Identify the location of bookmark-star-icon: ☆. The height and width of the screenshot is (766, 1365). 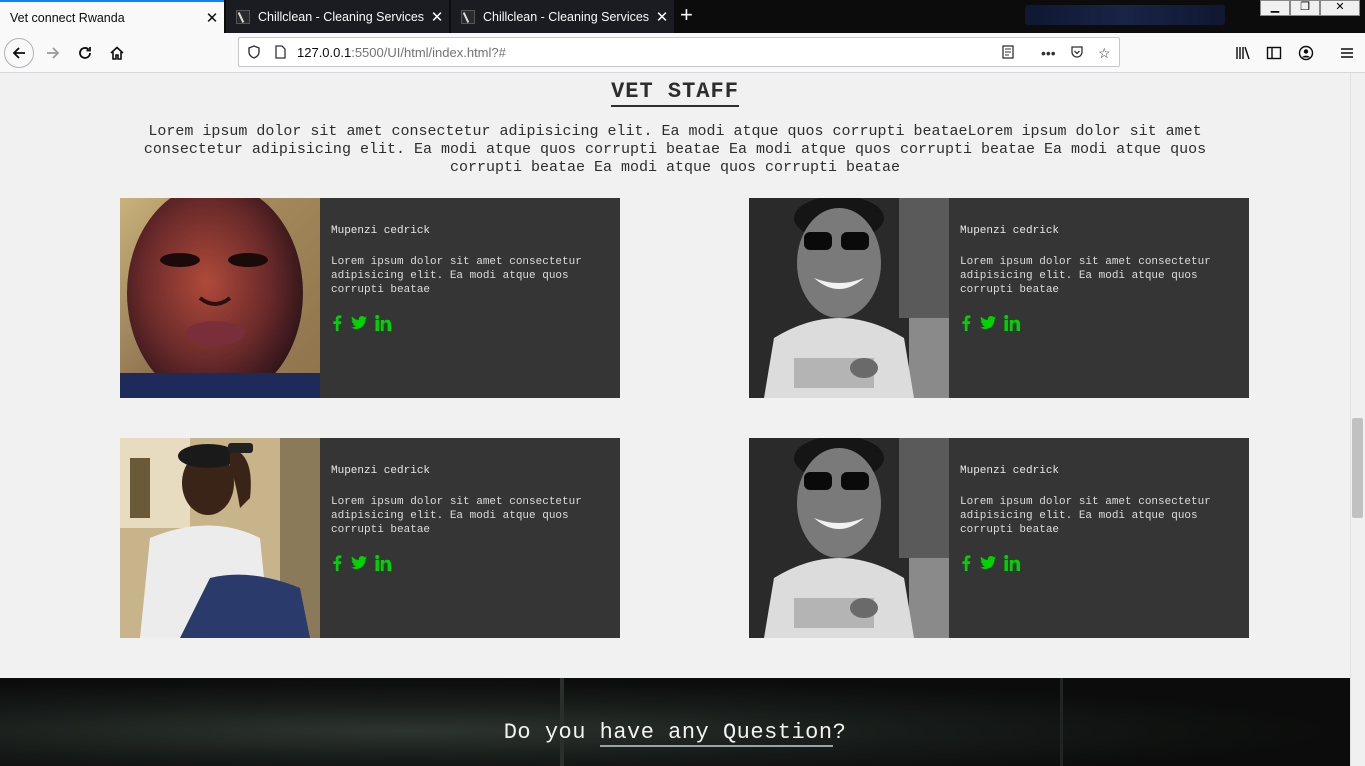
(1104, 53).